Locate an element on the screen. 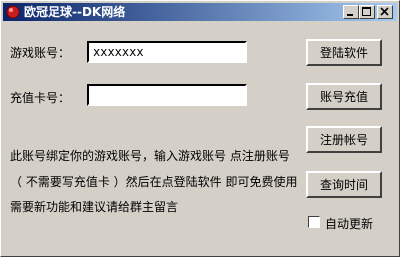 The image size is (400, 257). title-bar: 欧冠足球--DK网络 is located at coordinates (200, 12).